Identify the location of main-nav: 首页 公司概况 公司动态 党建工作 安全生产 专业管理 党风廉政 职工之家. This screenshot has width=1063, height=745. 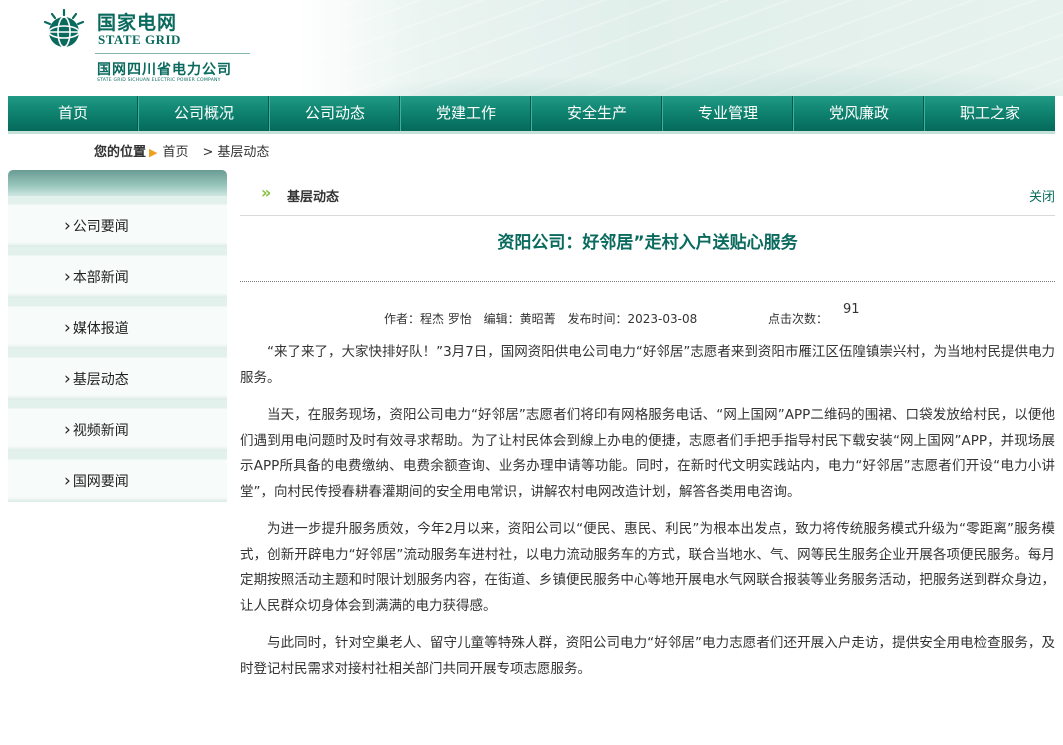
(531, 115).